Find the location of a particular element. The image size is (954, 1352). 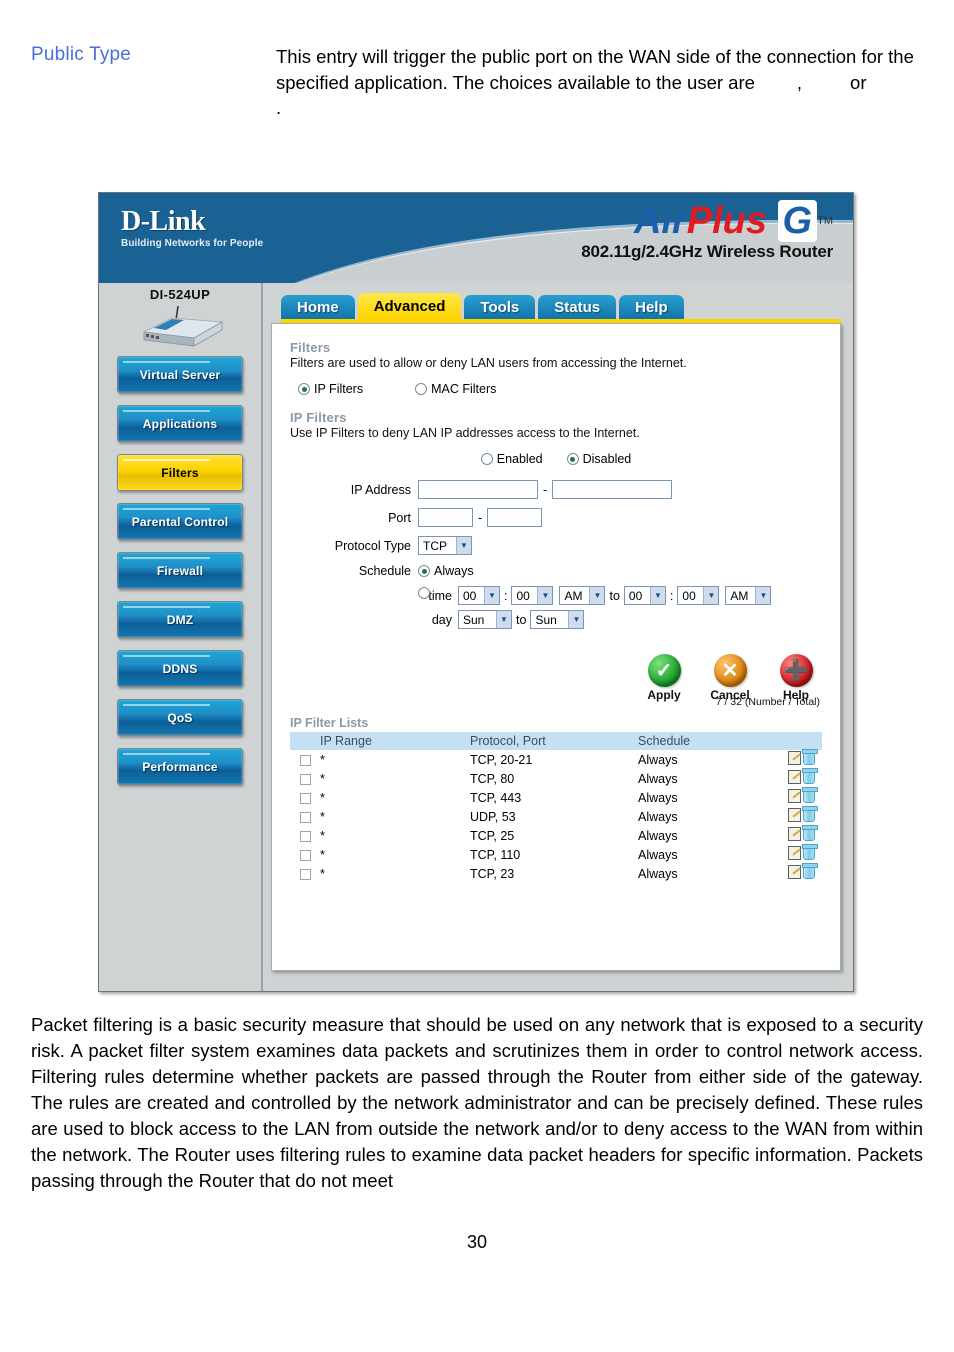

day-to-select: Sun ▼ is located at coordinates (557, 619).